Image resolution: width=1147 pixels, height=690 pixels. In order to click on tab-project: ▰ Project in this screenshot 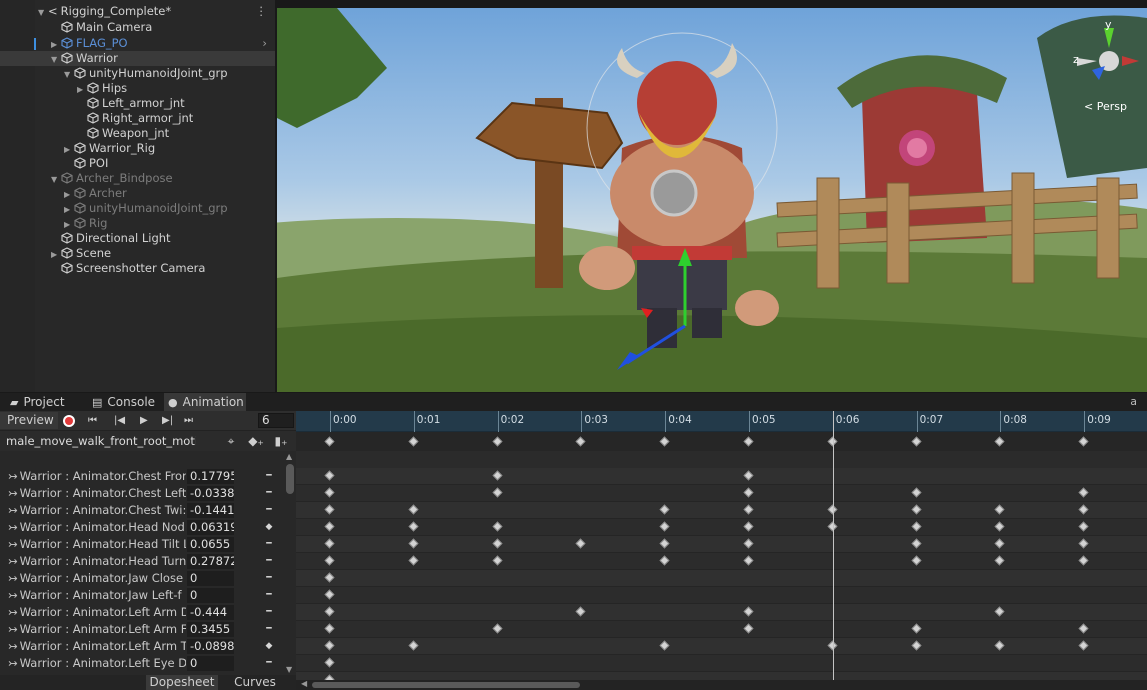, I will do `click(43, 402)`.